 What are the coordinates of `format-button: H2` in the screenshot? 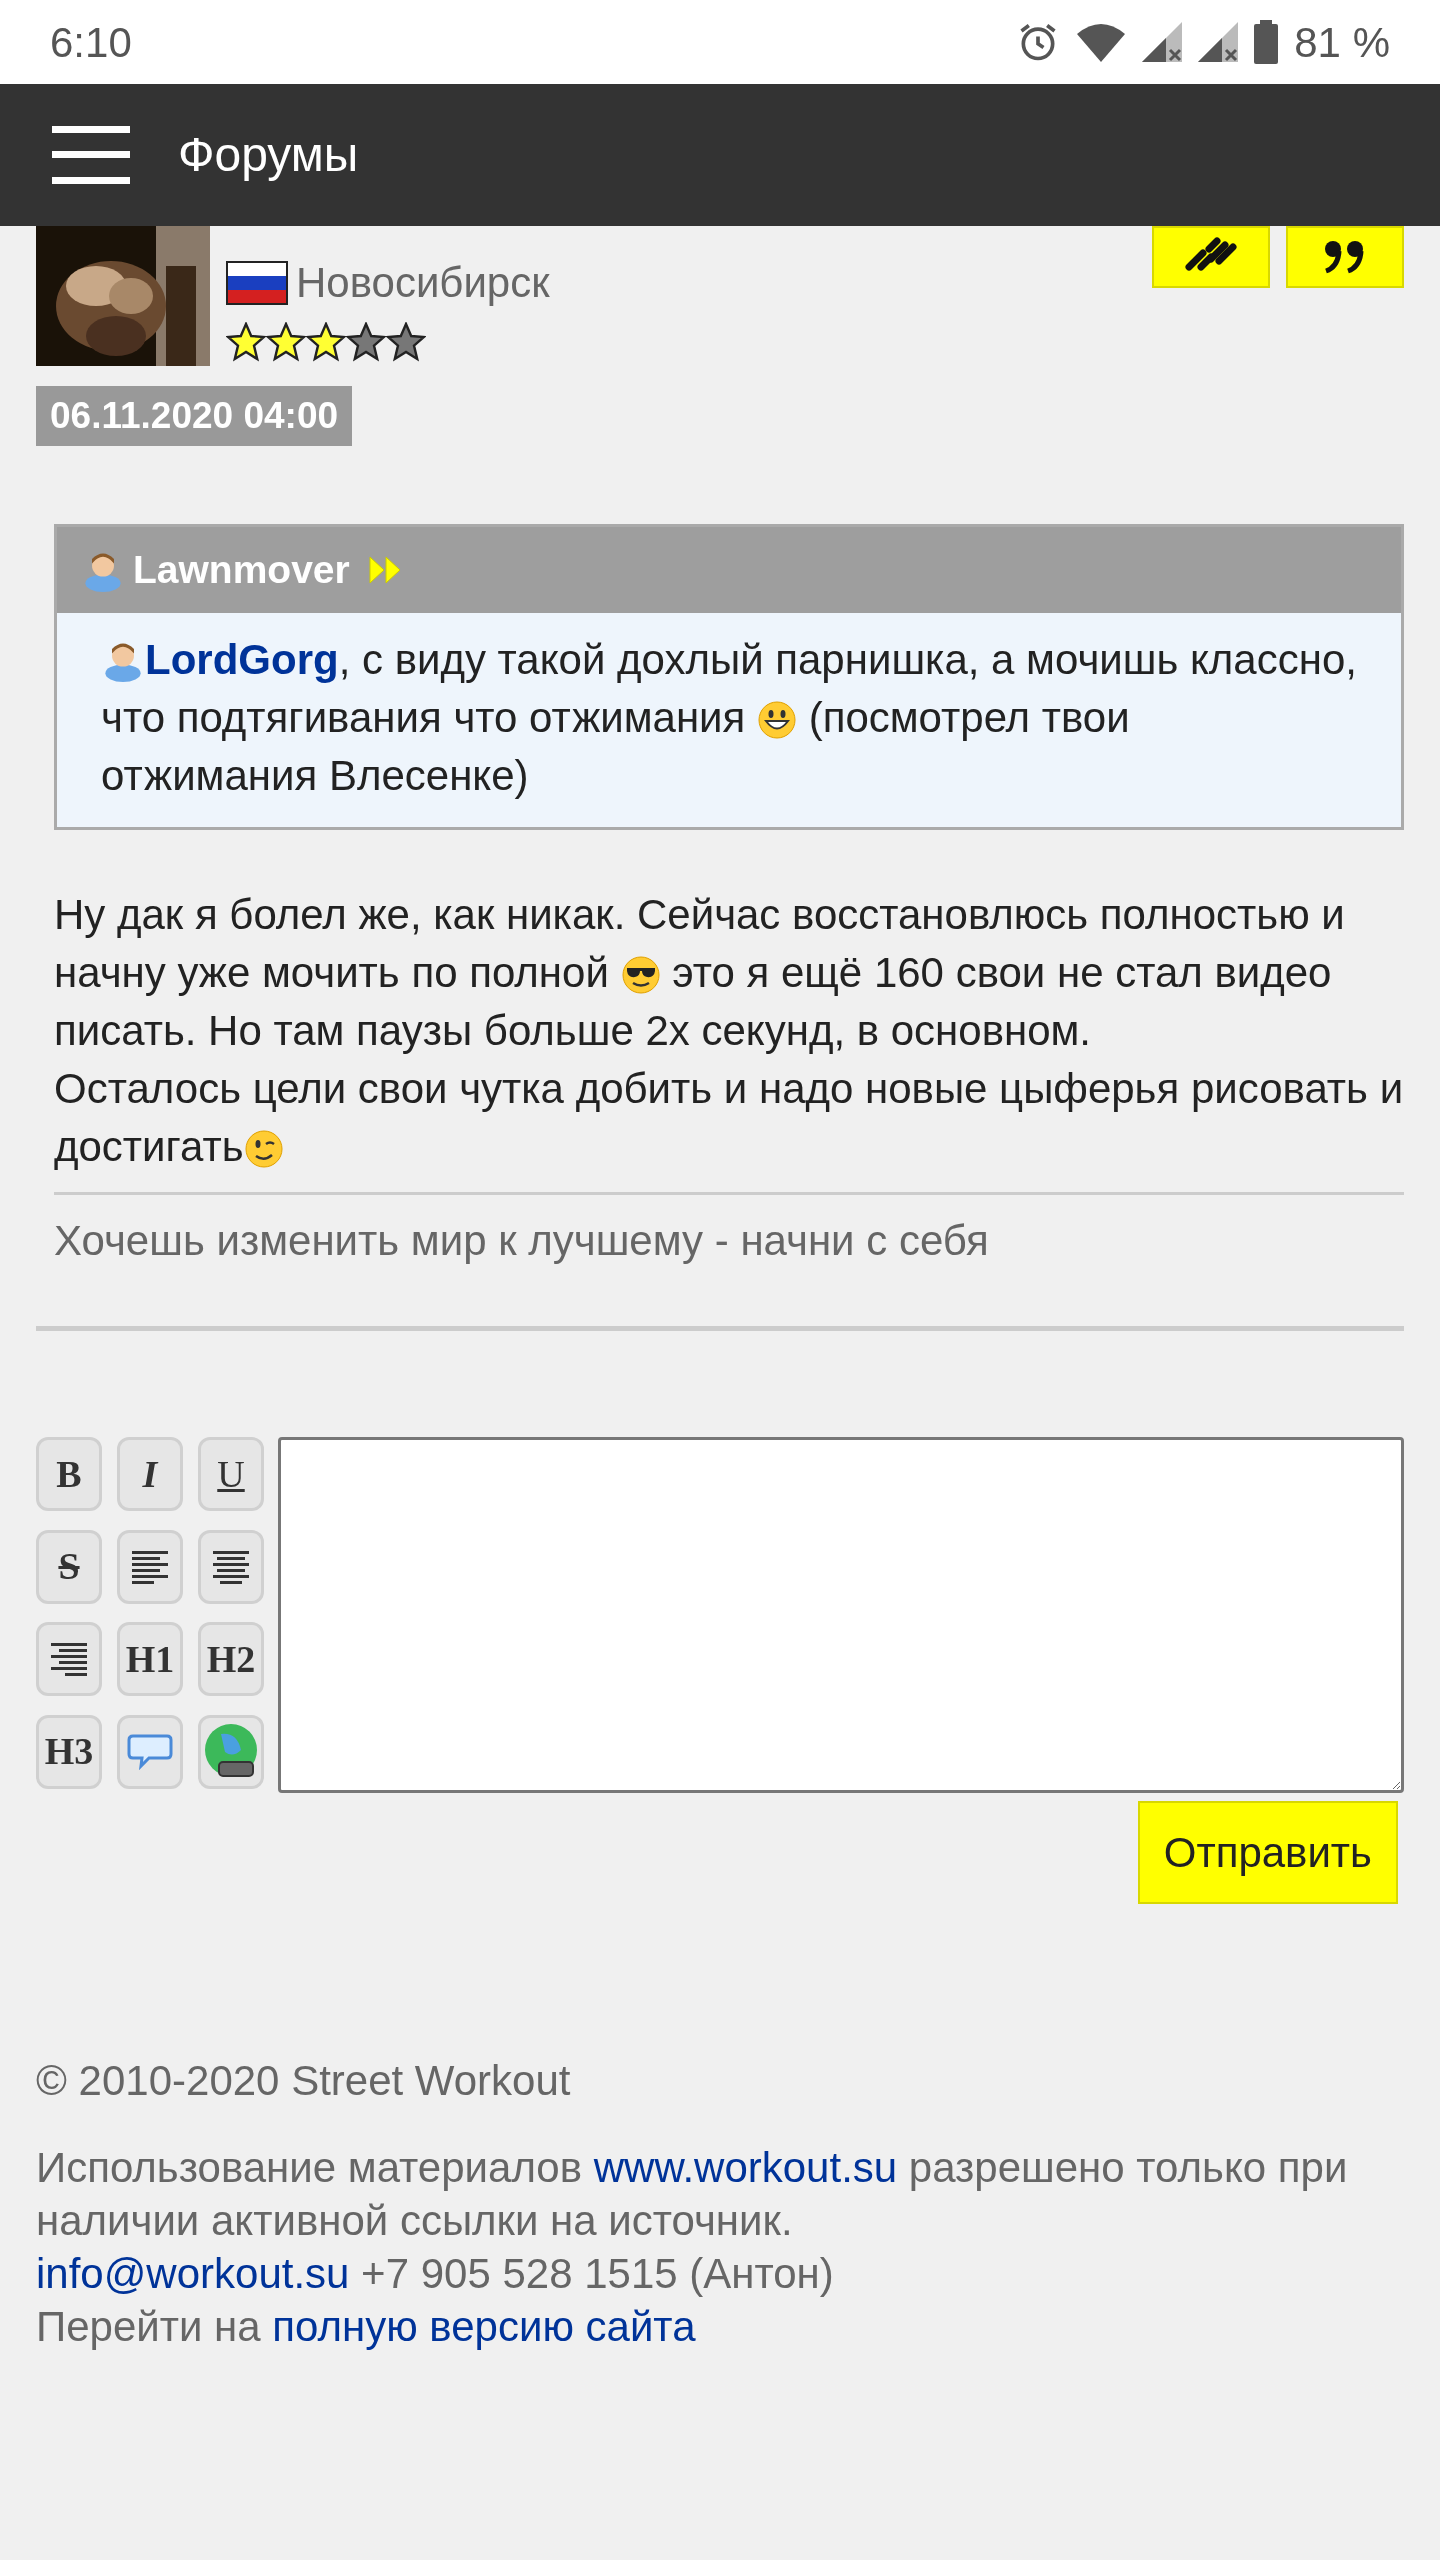 It's located at (231, 1659).